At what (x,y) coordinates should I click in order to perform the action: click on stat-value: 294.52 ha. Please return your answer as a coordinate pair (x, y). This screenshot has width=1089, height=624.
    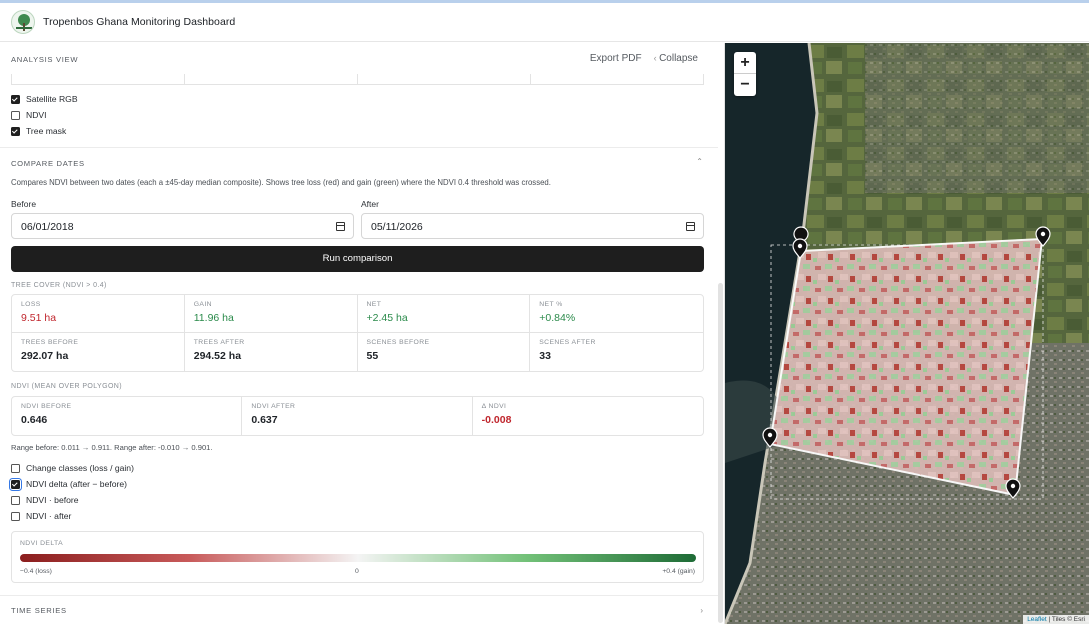
    Looking at the image, I should click on (217, 356).